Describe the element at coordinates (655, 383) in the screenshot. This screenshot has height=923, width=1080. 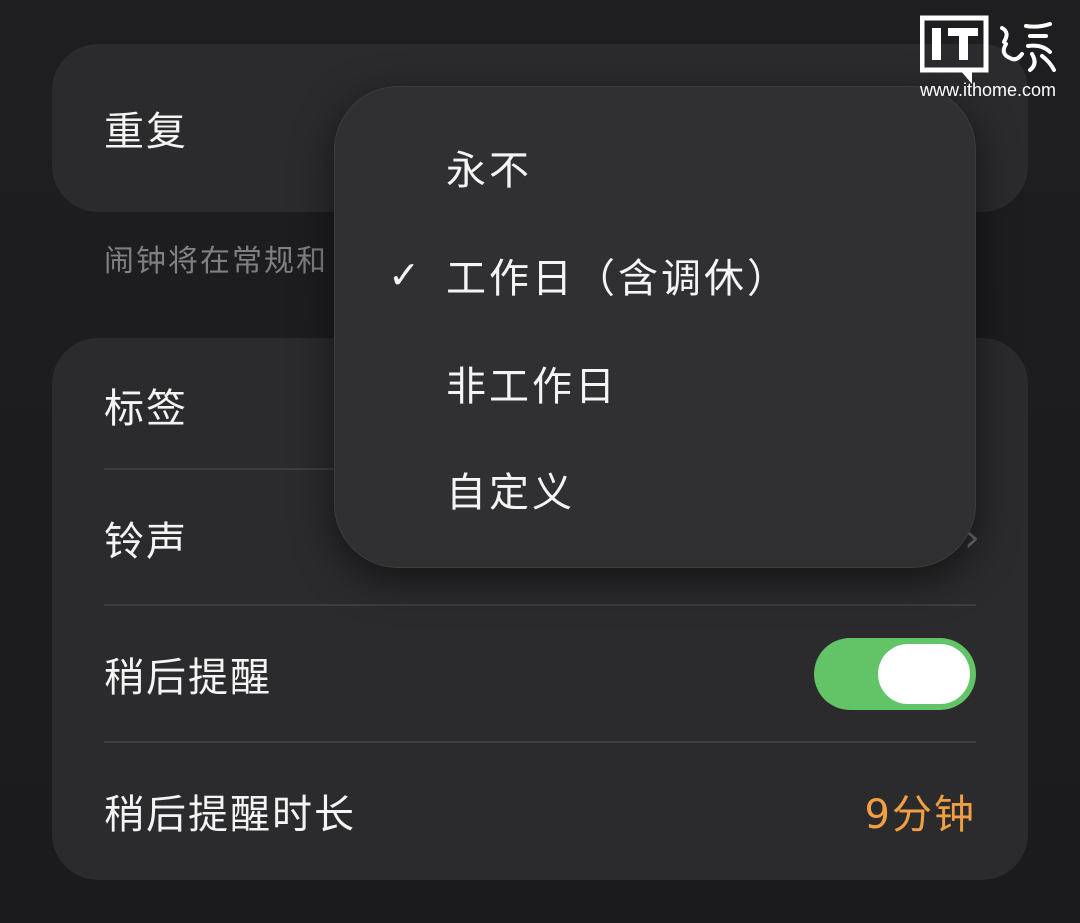
I see `menu-item-non-workdays: 非工作日` at that location.